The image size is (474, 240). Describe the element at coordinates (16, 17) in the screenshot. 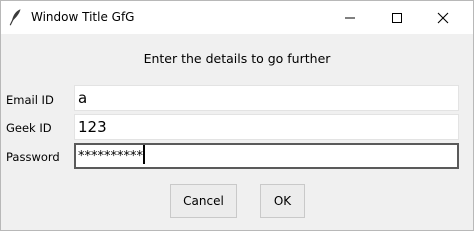

I see `feather-icon` at that location.